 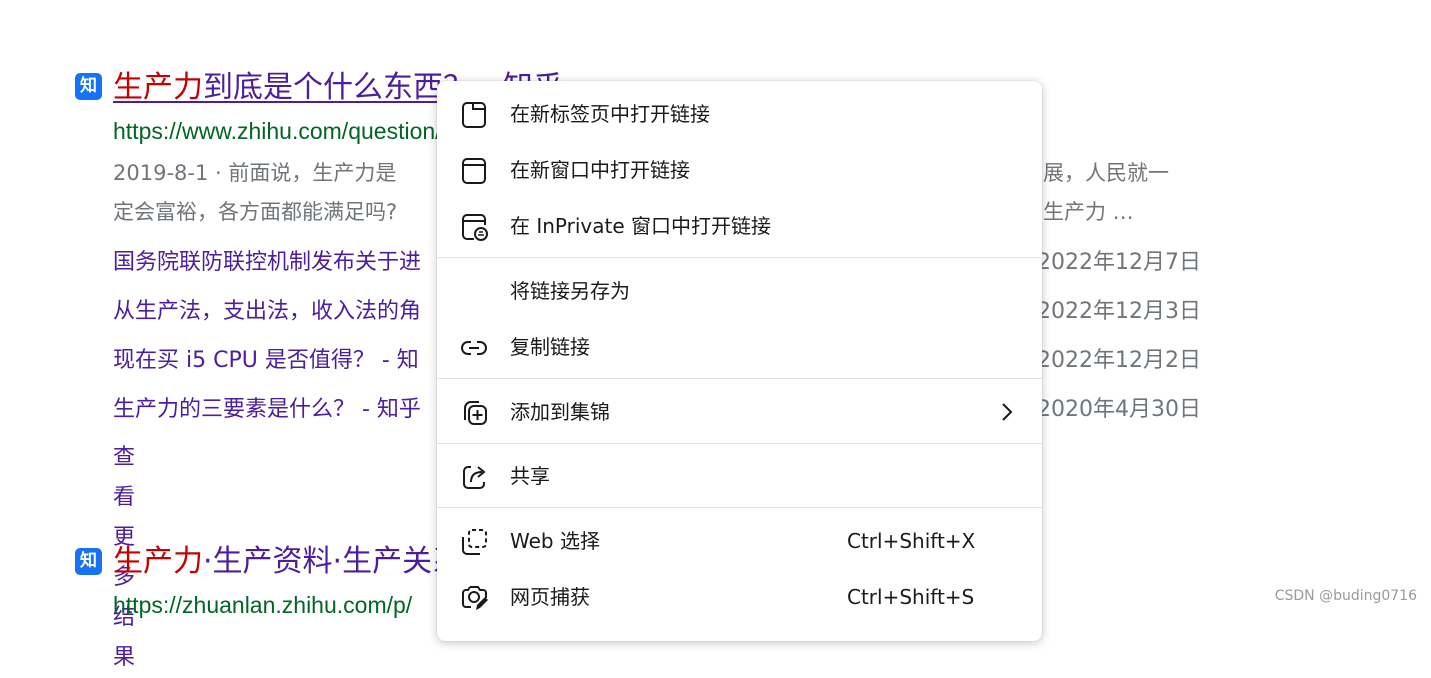 I want to click on menu-item-label: 添加到集锦, so click(x=560, y=412).